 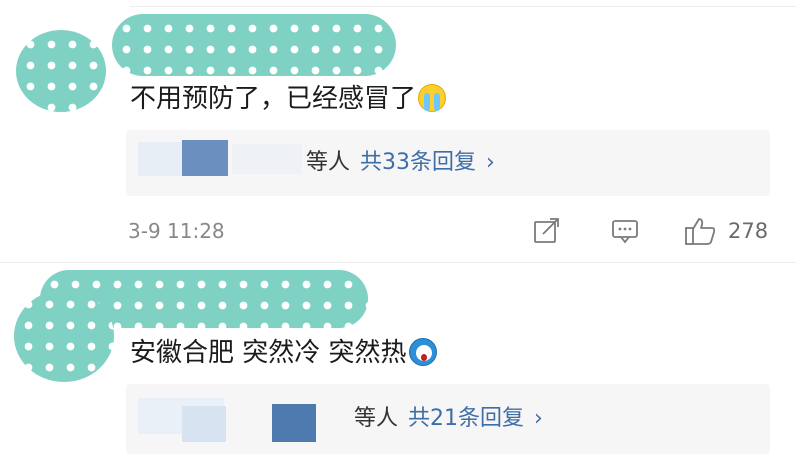 I want to click on reply-summary: 等人 共33条回复 ›, so click(x=400, y=163).